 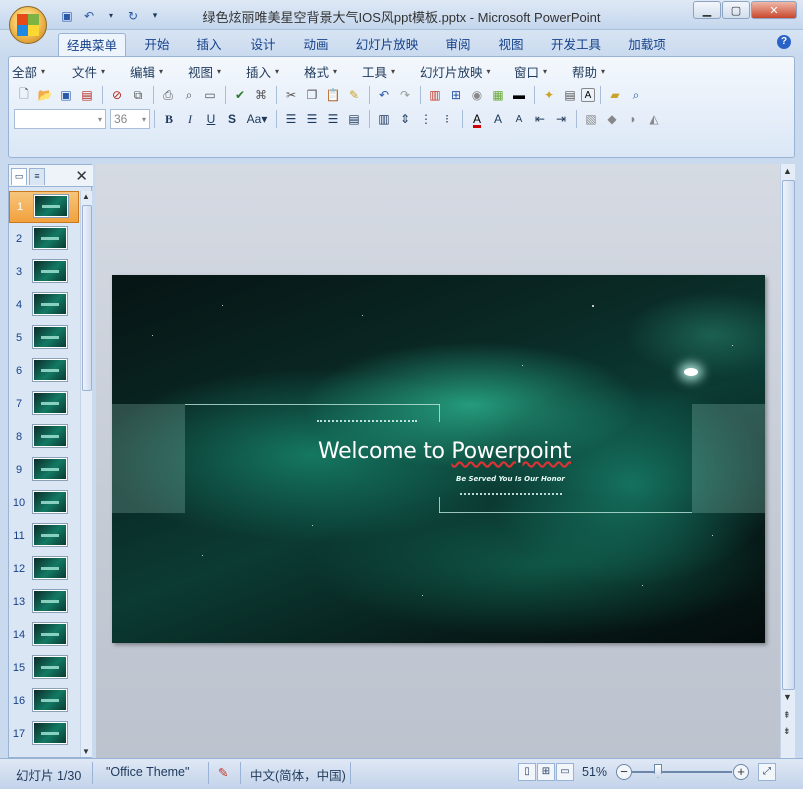 I want to click on pdf-icon: ▤, so click(x=87, y=95).